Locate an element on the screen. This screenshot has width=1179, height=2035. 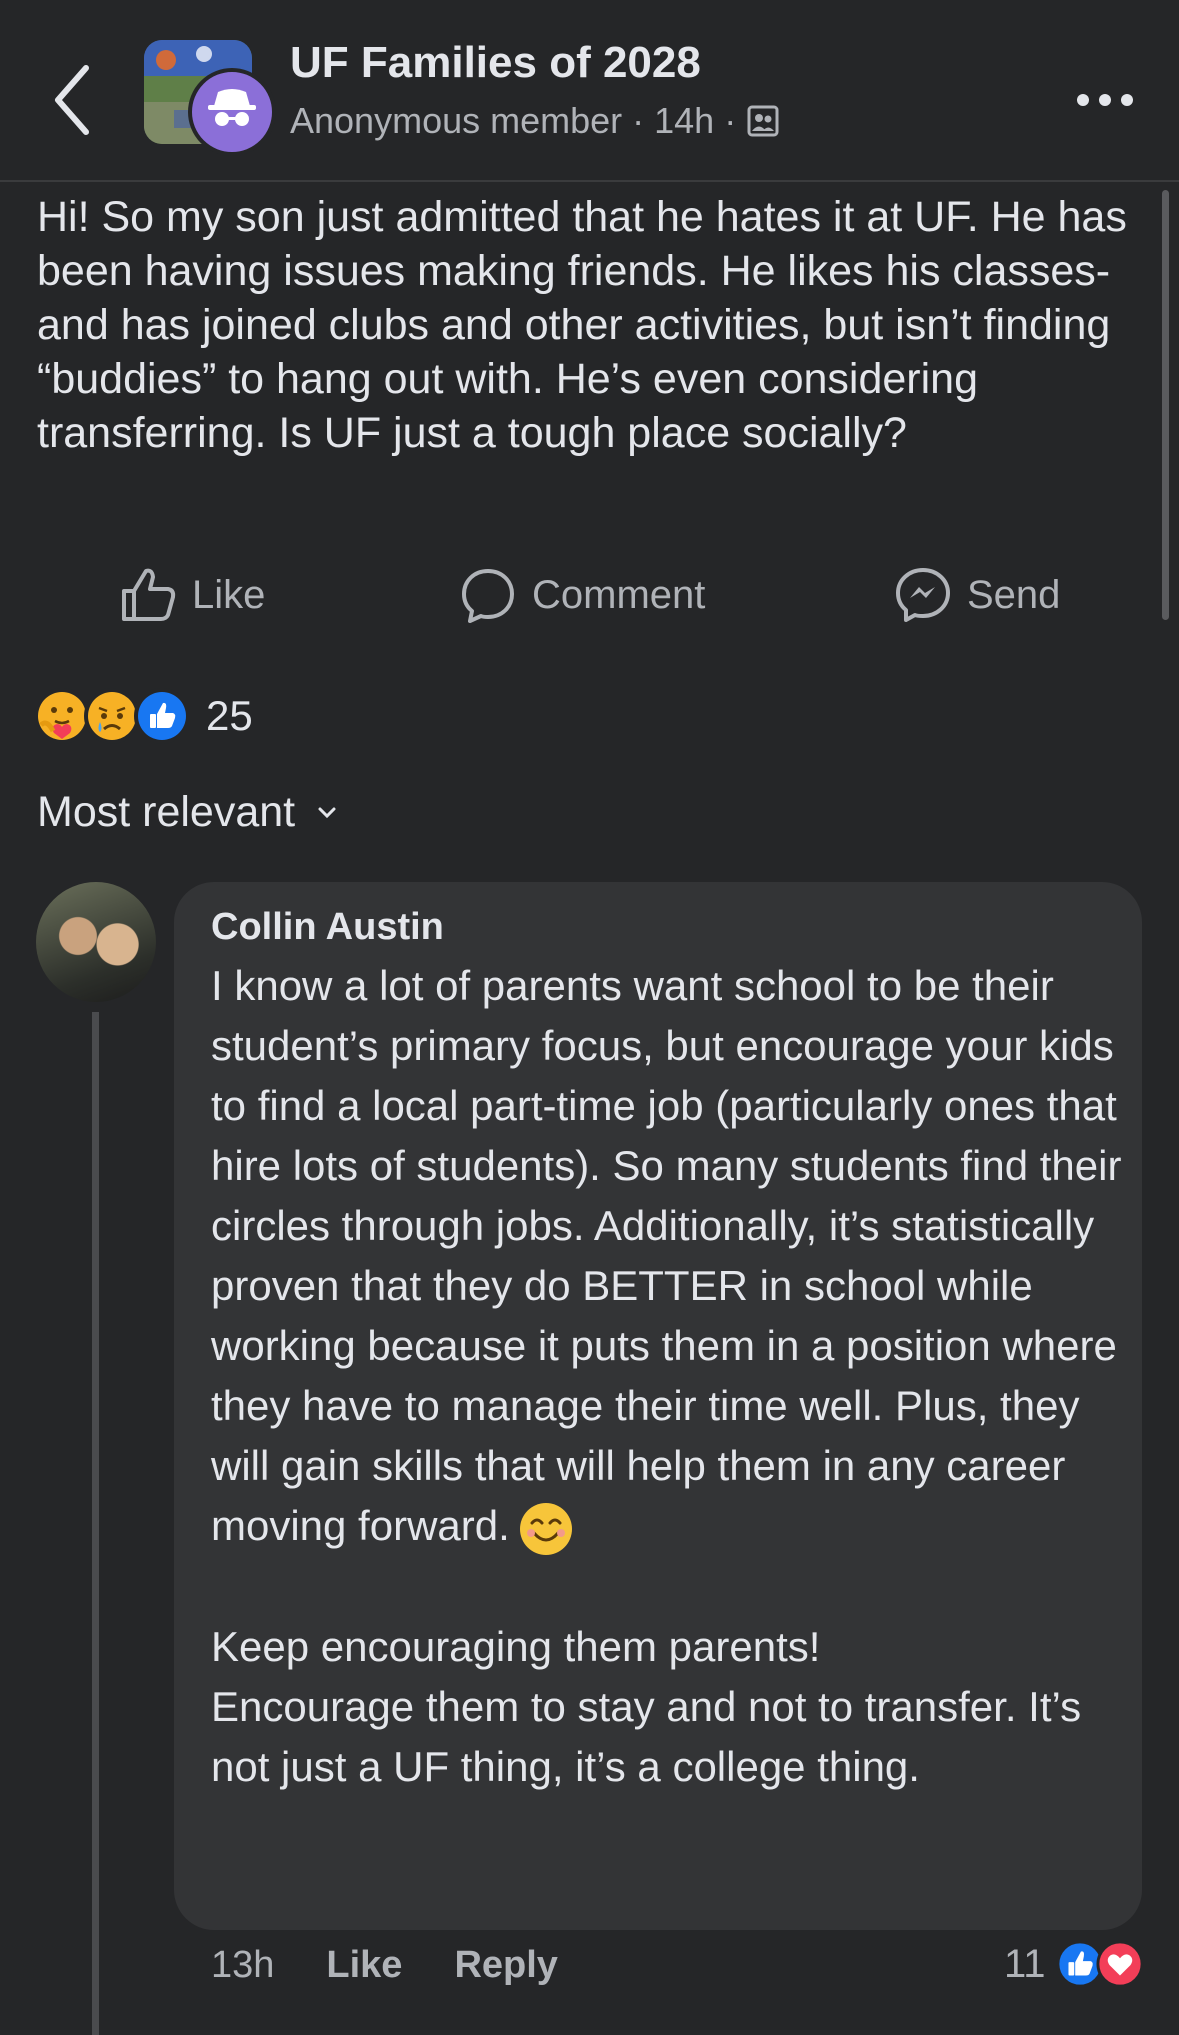
post-time: 14h is located at coordinates (684, 121).